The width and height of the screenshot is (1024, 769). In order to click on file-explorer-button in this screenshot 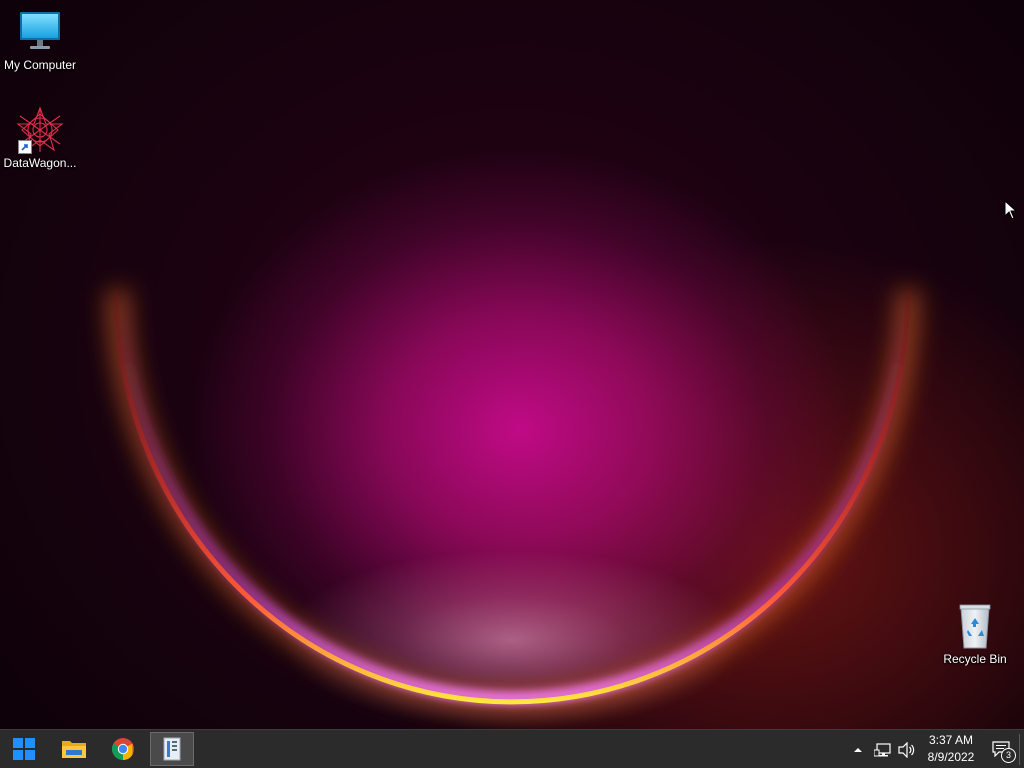, I will do `click(74, 749)`.